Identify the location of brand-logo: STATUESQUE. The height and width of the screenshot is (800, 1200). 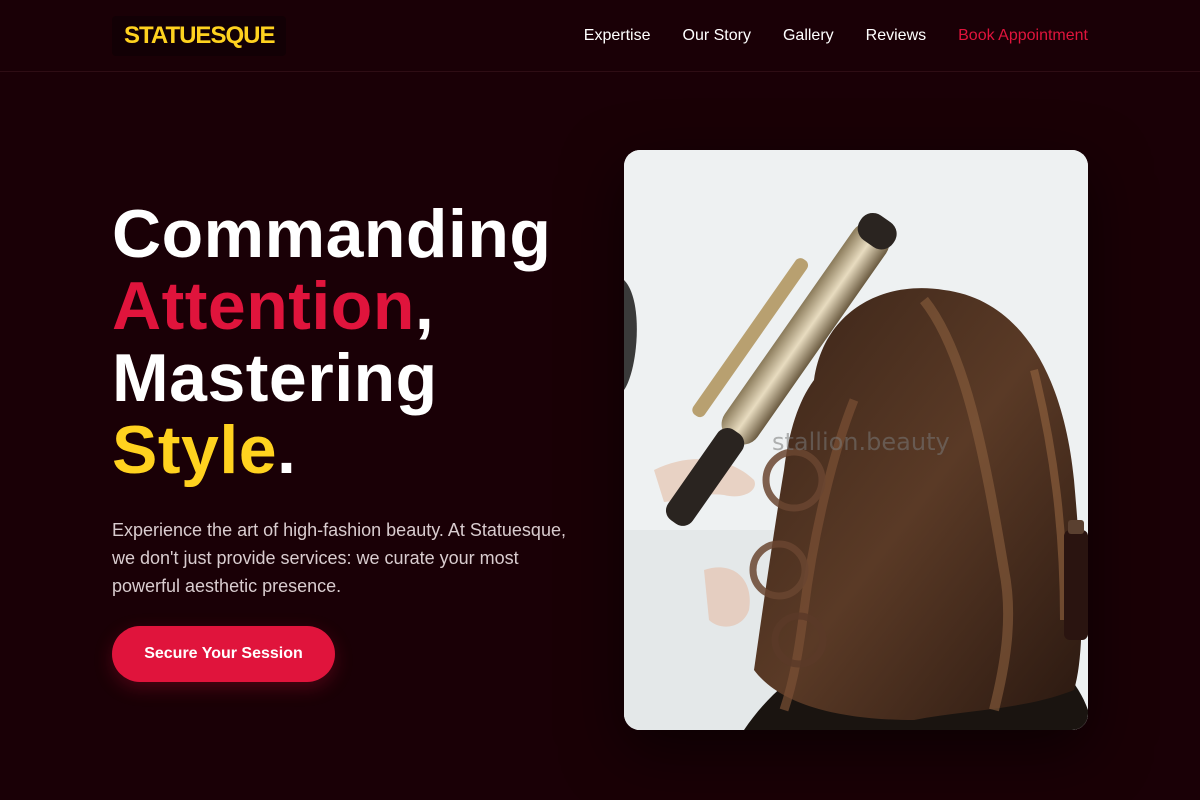
(199, 36).